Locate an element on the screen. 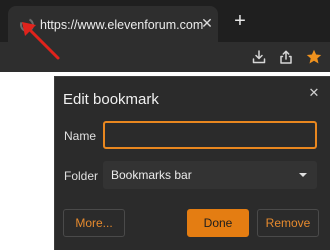  remove-button: Remove is located at coordinates (288, 223).